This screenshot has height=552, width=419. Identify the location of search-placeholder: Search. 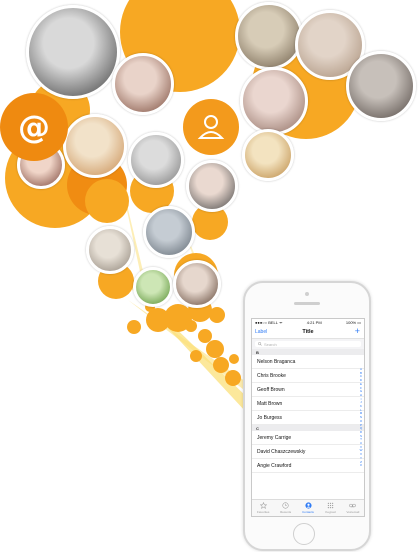
(270, 344).